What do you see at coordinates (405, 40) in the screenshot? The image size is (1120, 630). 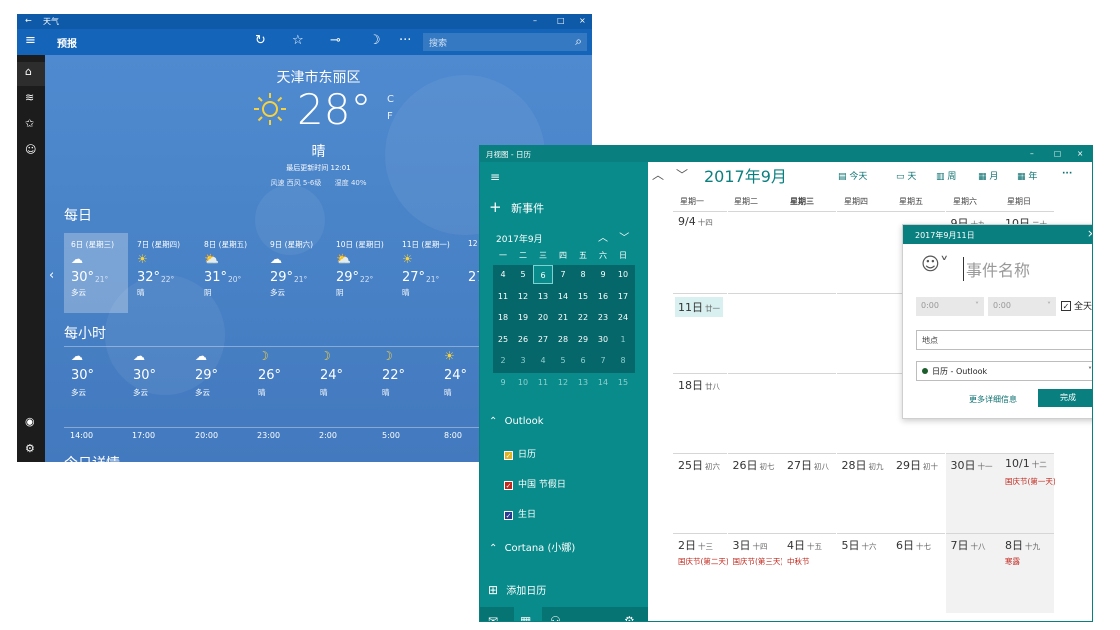 I see `more-icon: ···` at bounding box center [405, 40].